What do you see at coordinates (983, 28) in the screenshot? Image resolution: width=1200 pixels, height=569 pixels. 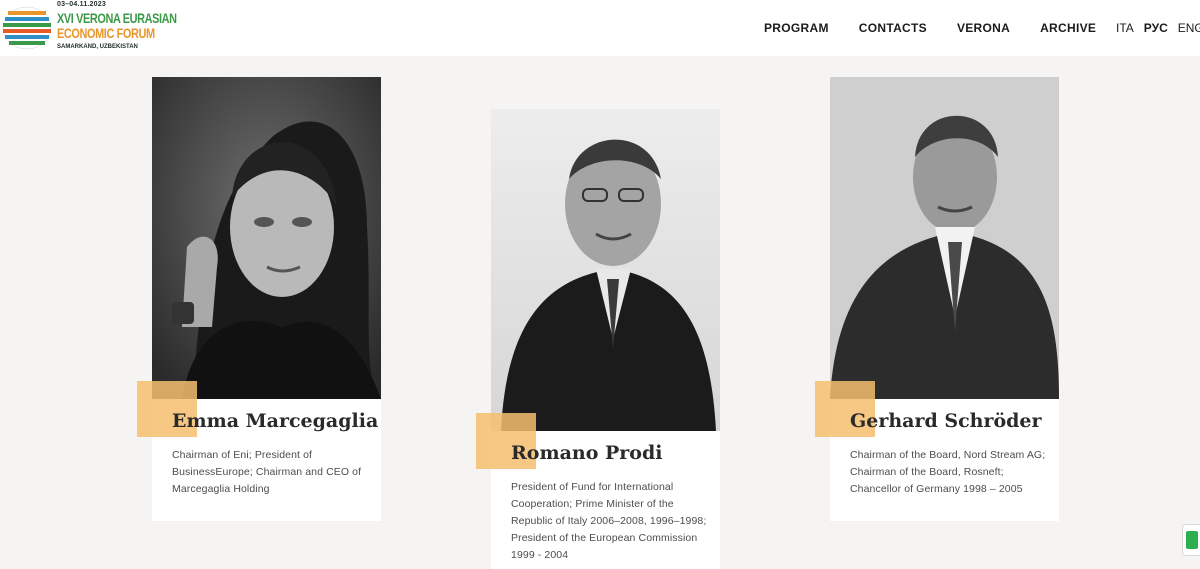 I see `nav-verona: VERONA` at bounding box center [983, 28].